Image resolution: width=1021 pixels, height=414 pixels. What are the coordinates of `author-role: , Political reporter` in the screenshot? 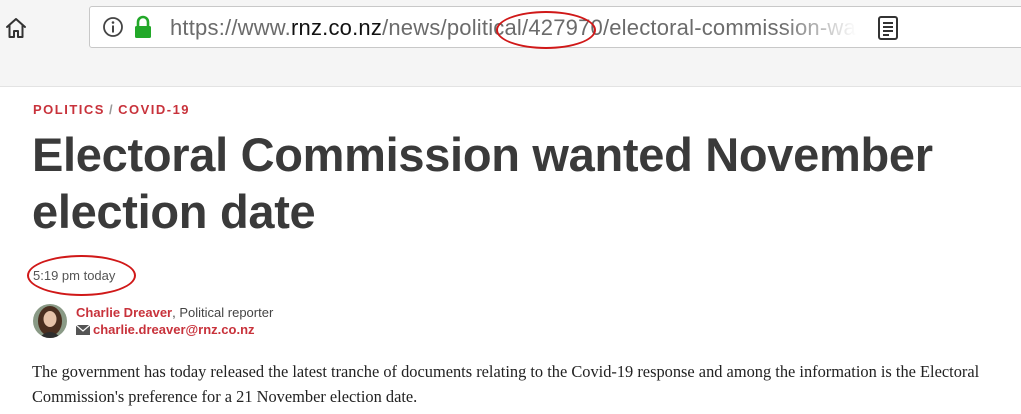 It's located at (223, 312).